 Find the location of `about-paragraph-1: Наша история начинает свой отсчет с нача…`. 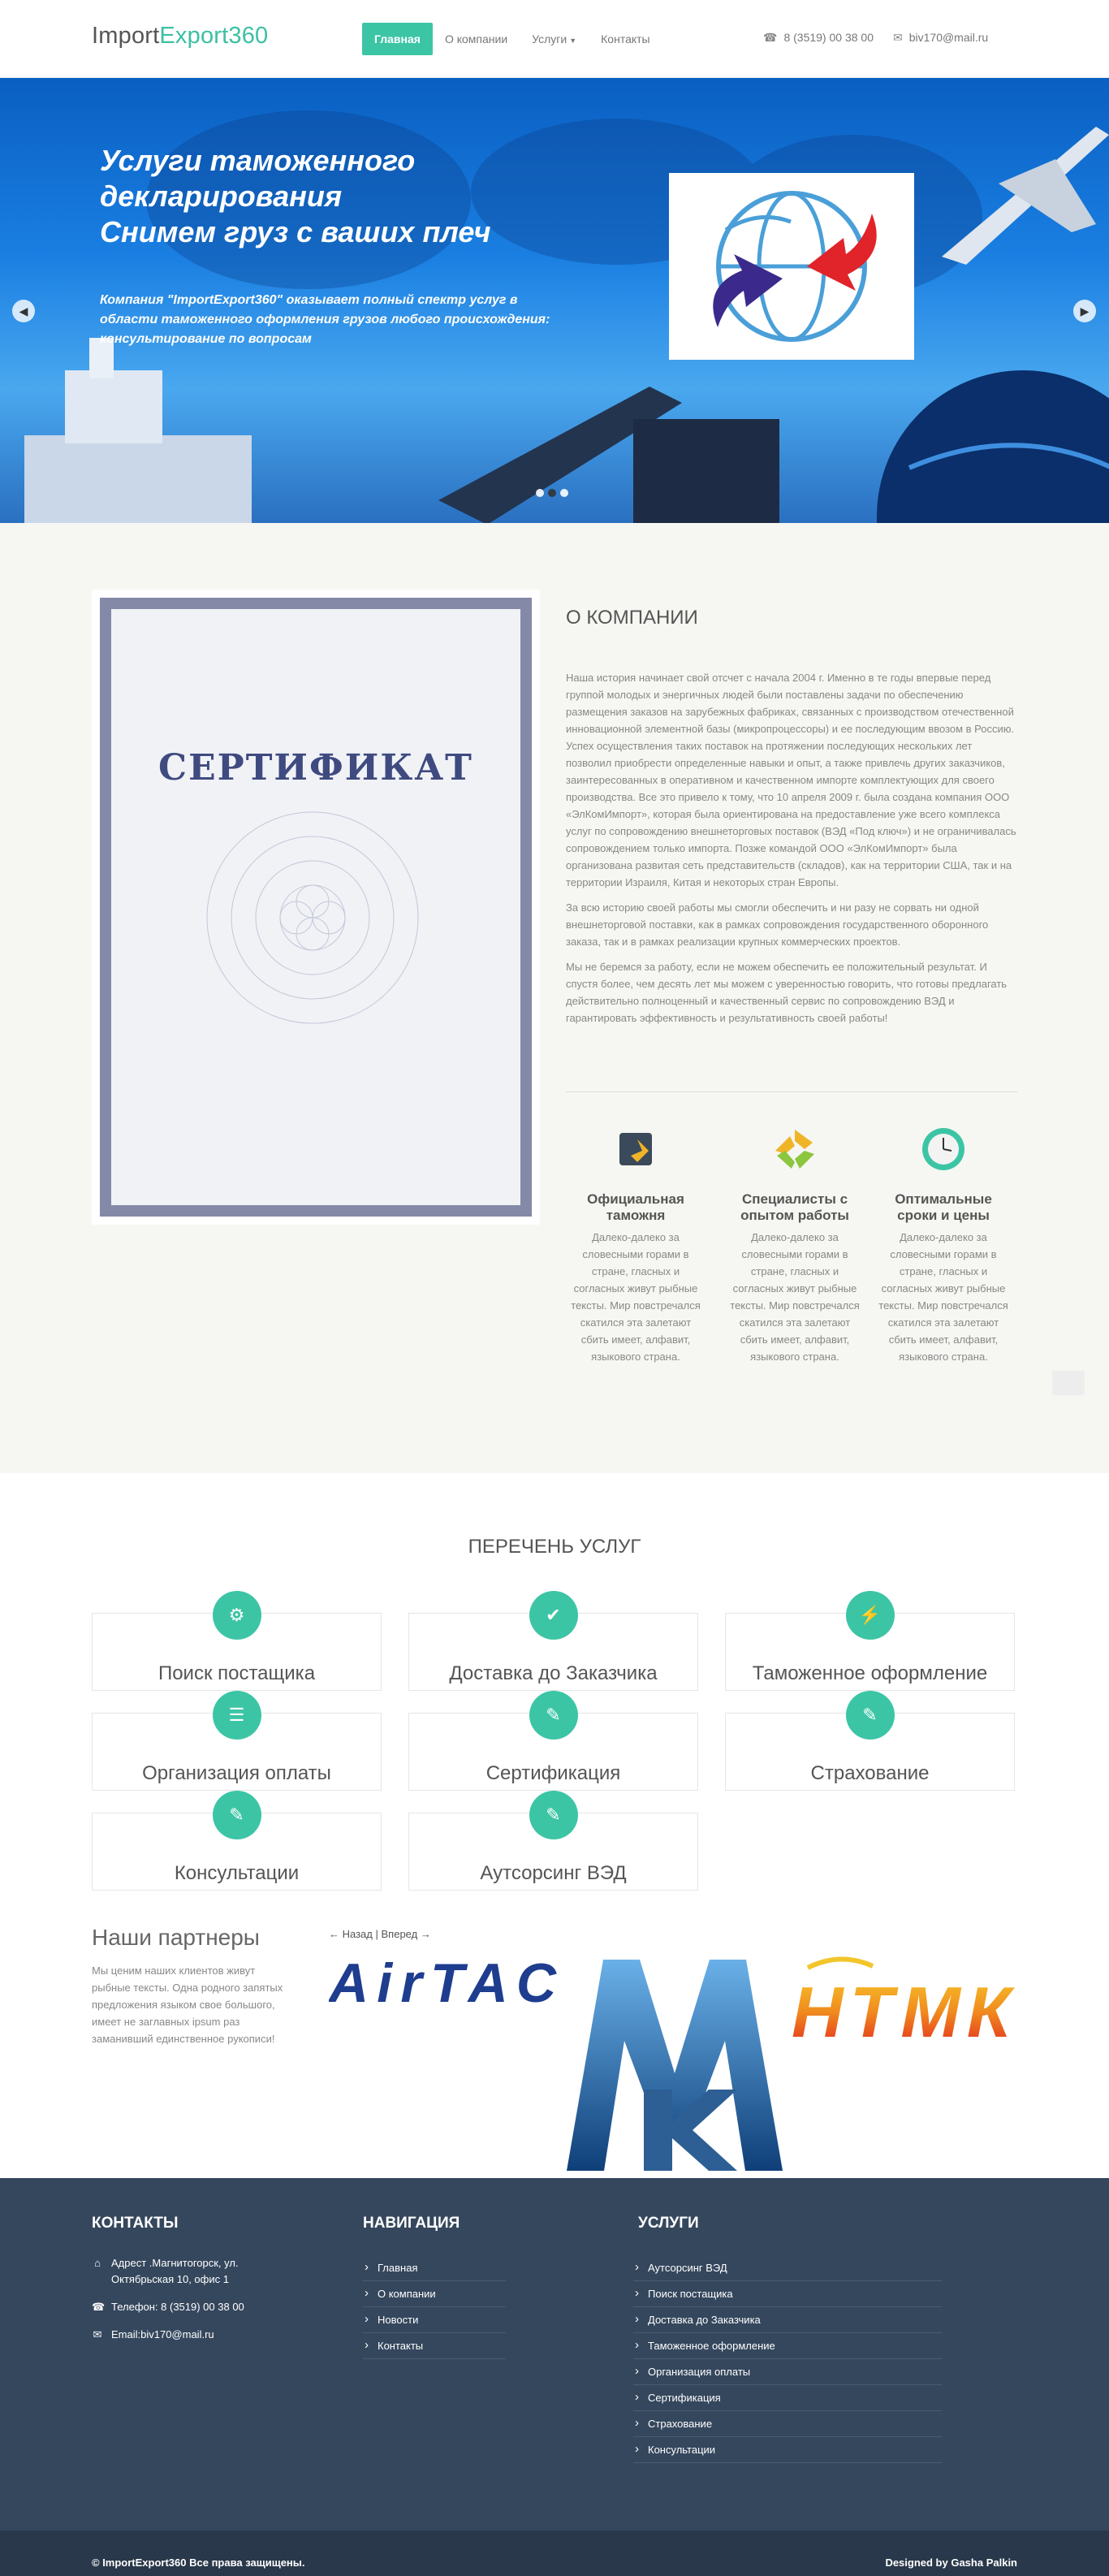

about-paragraph-1: Наша история начинает свой отсчет с нача… is located at coordinates (790, 703).